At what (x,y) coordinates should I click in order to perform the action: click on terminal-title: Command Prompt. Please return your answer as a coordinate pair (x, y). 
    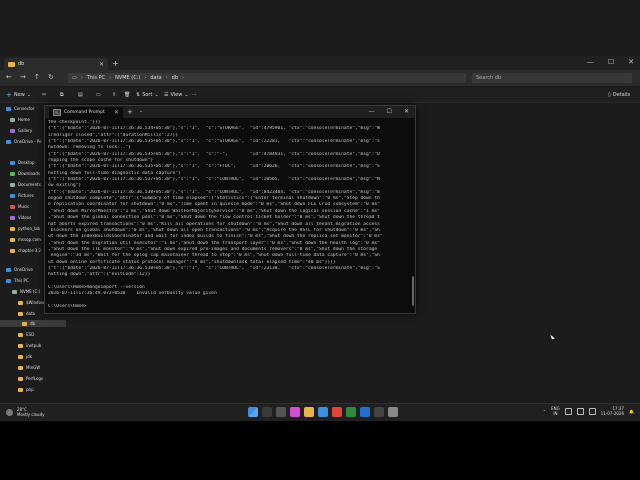
    Looking at the image, I should click on (84, 112).